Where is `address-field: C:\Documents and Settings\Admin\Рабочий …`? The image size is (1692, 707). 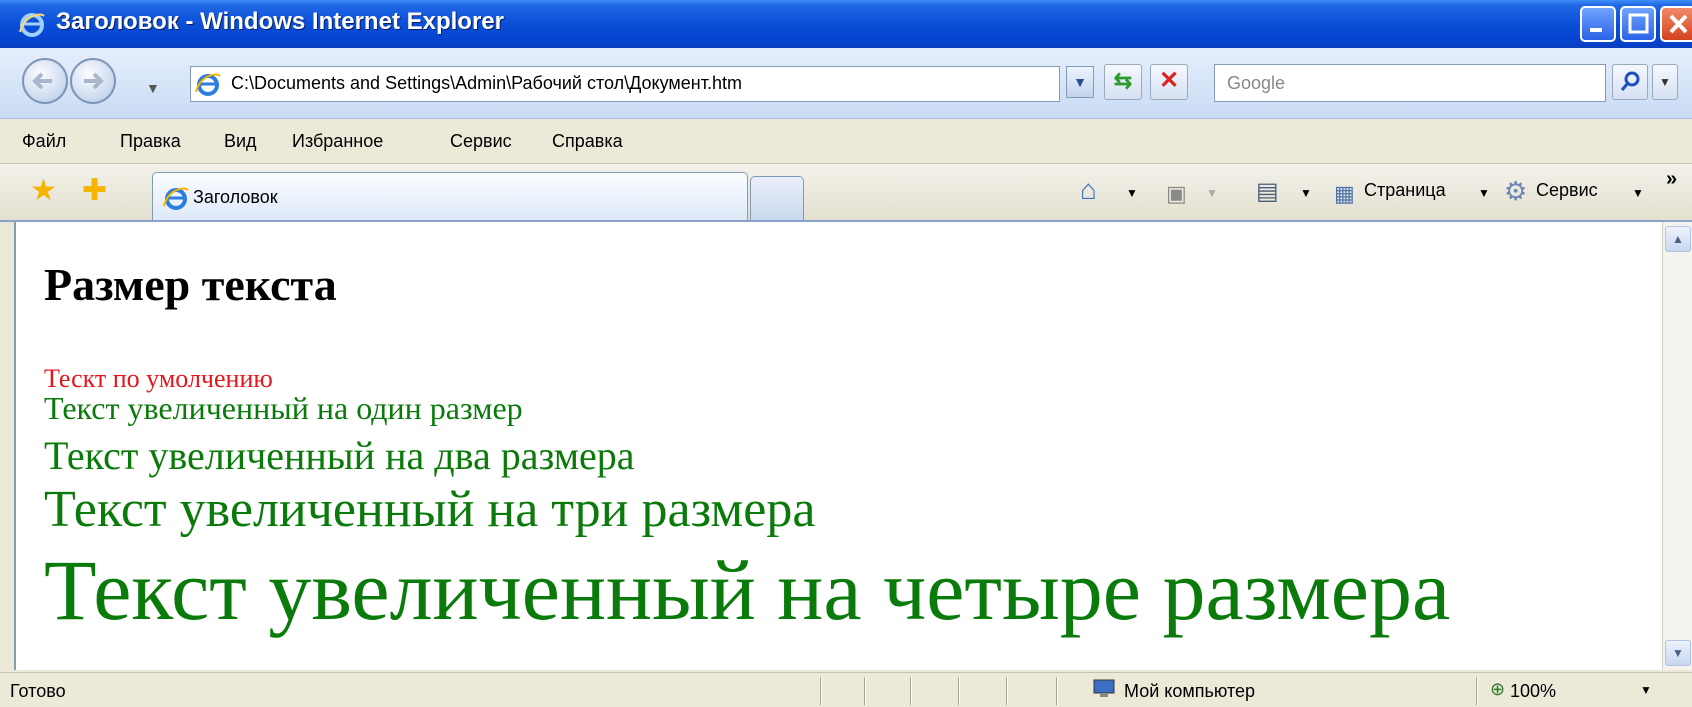
address-field: C:\Documents and Settings\Admin\Рабочий … is located at coordinates (625, 84).